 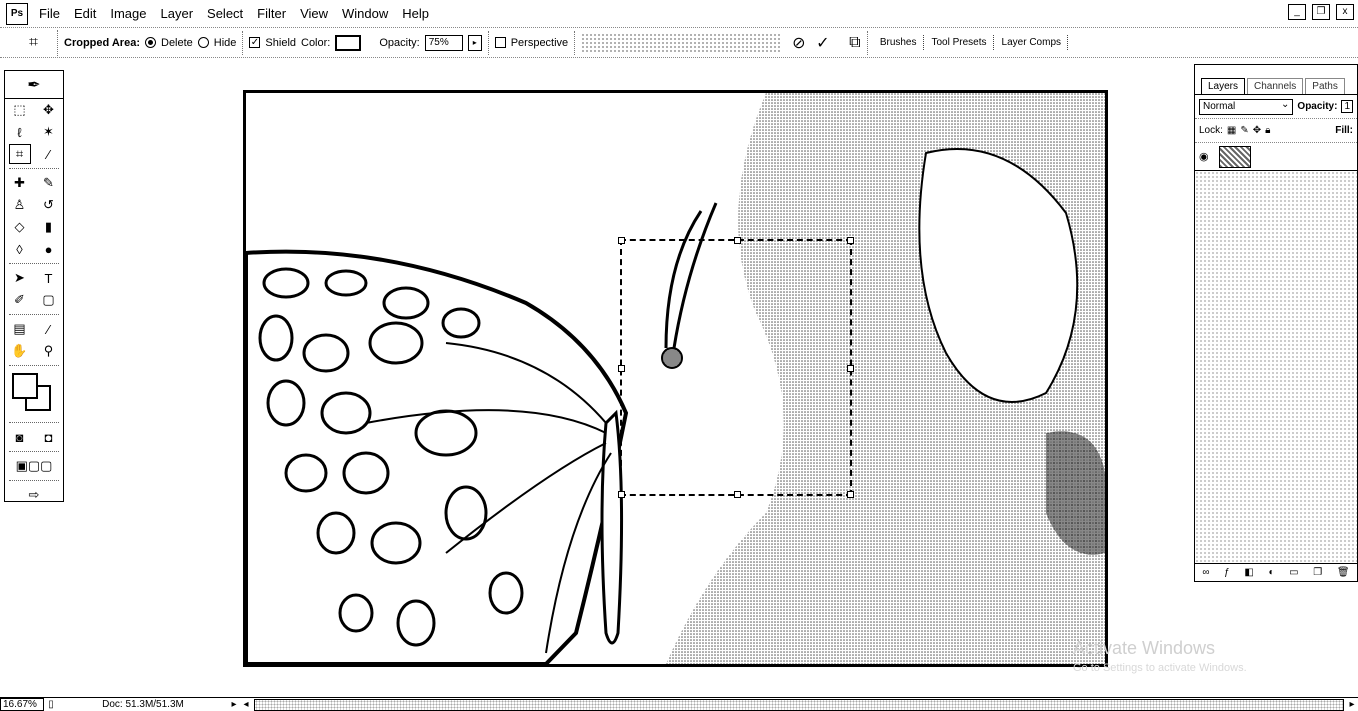 I want to click on options-bar-spacer, so click(x=681, y=42).